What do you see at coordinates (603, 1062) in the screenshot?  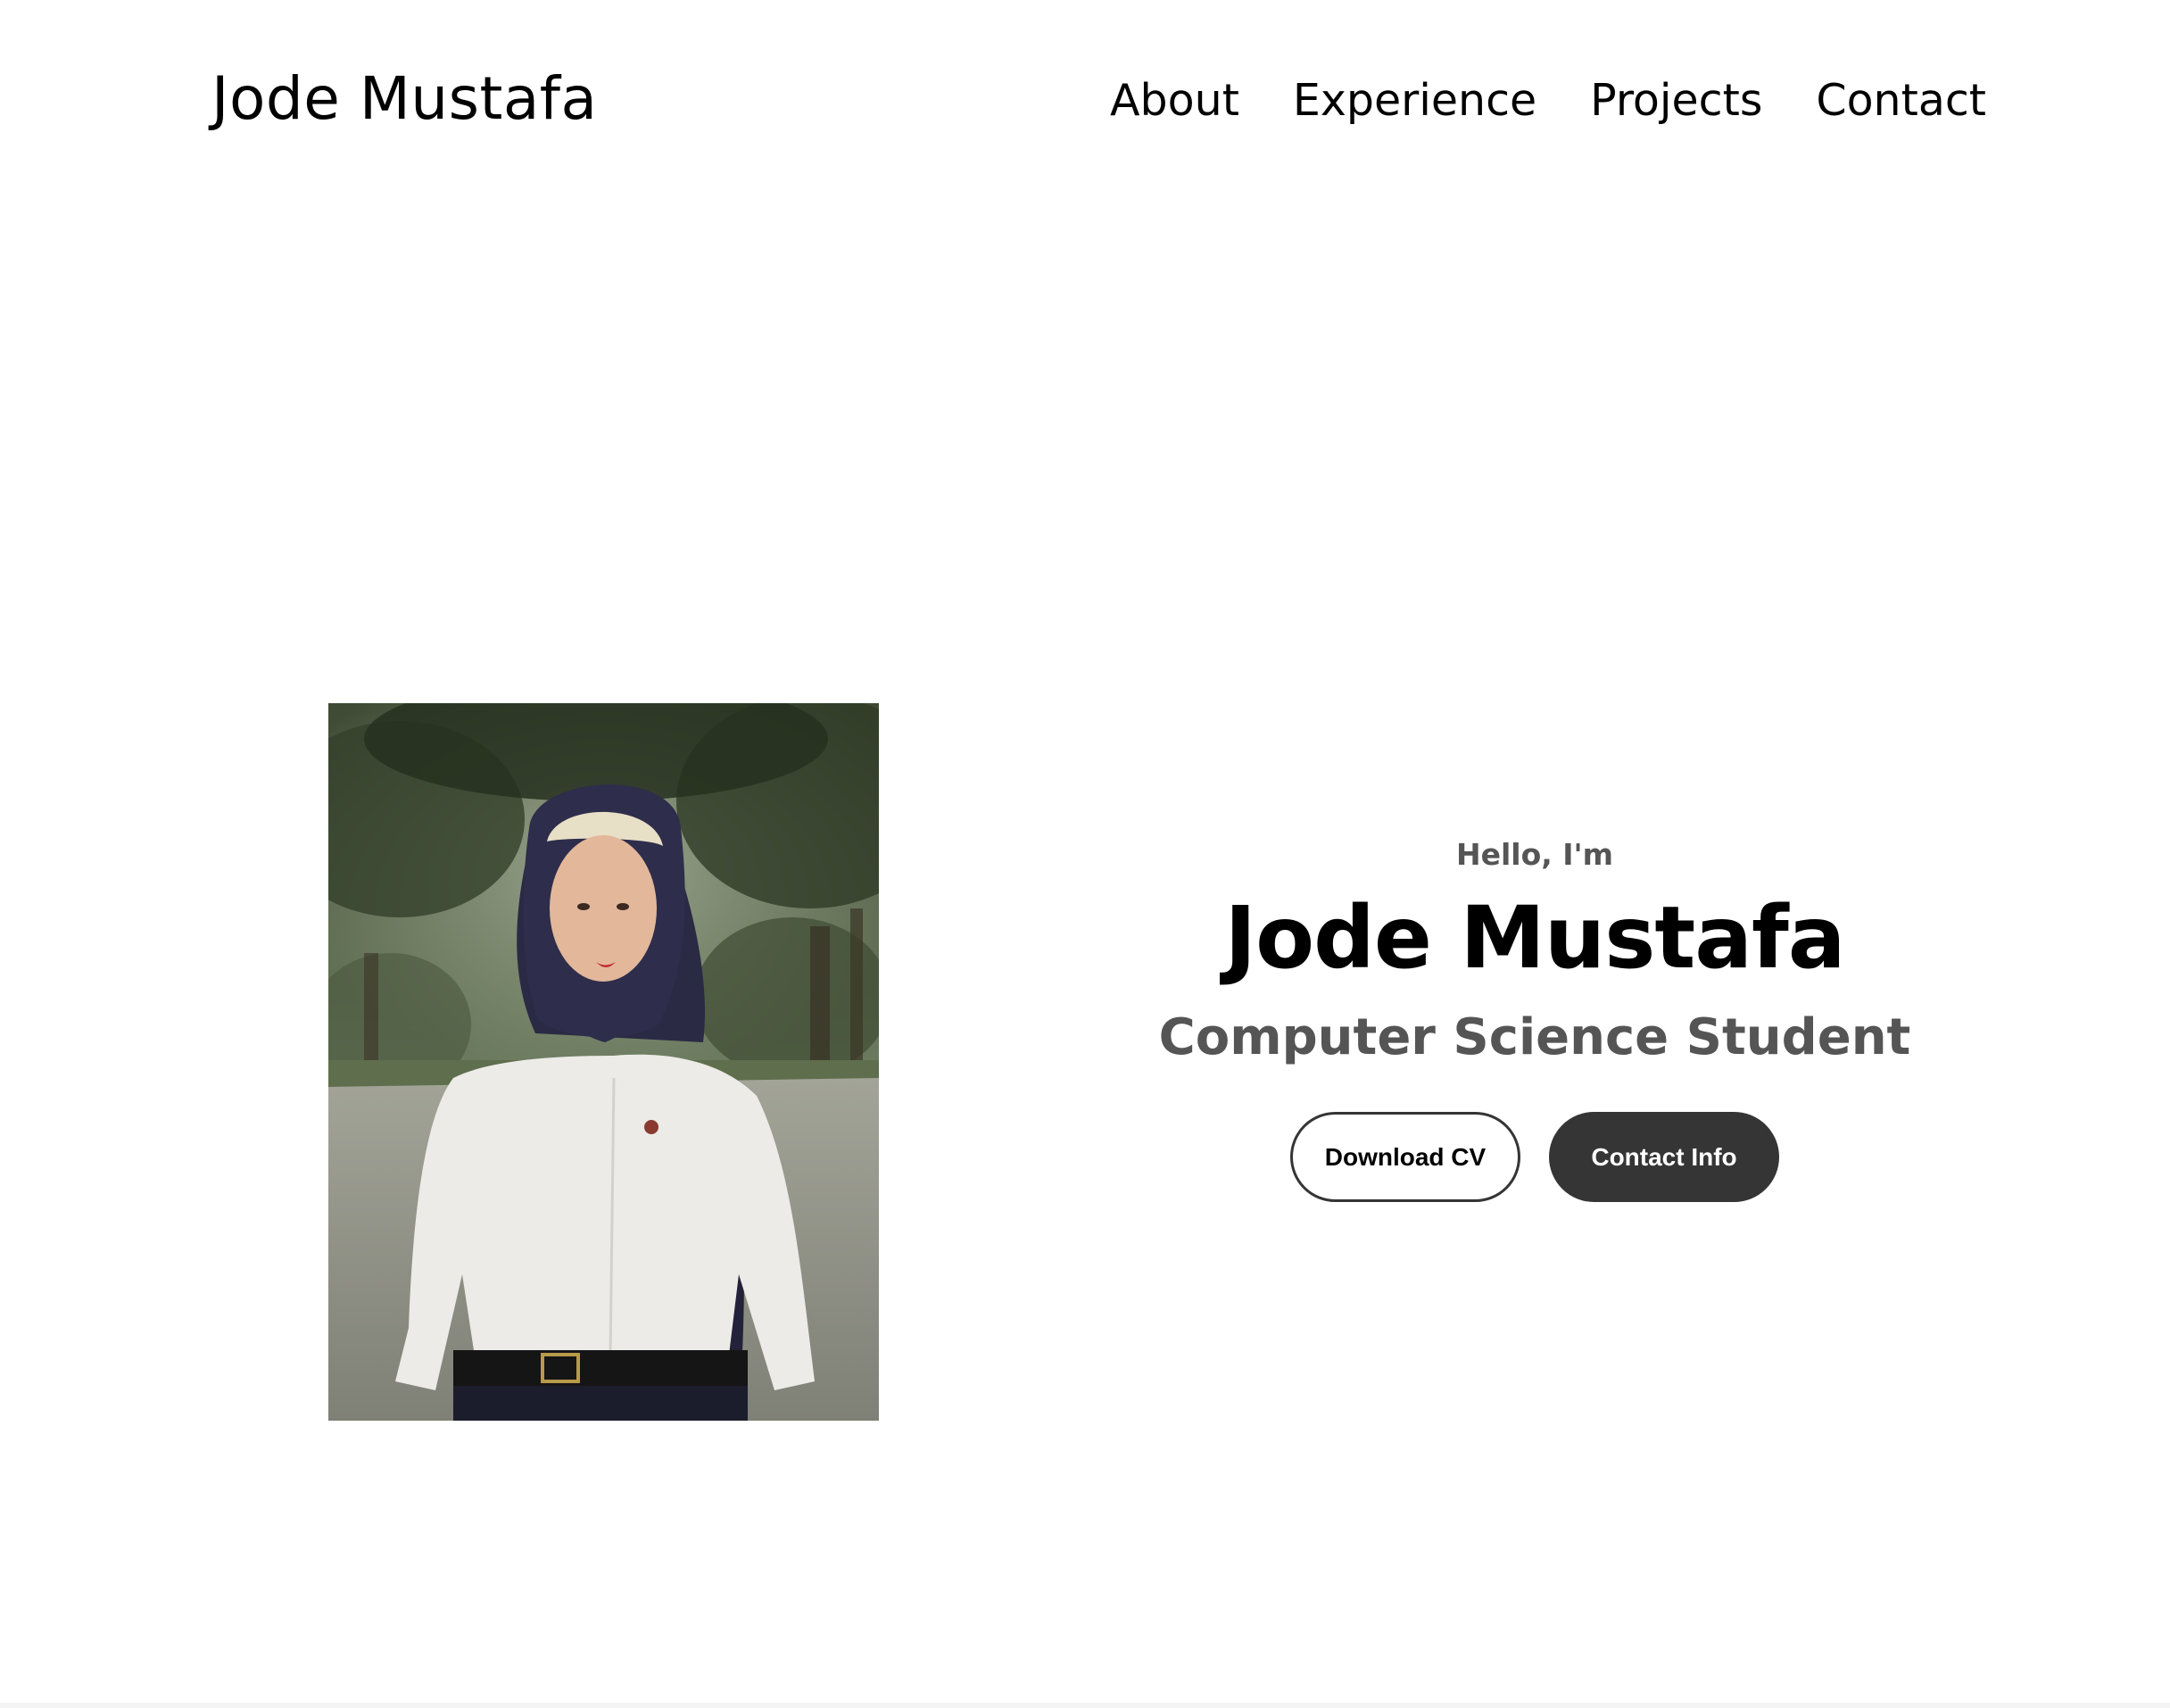 I see `profile-photo` at bounding box center [603, 1062].